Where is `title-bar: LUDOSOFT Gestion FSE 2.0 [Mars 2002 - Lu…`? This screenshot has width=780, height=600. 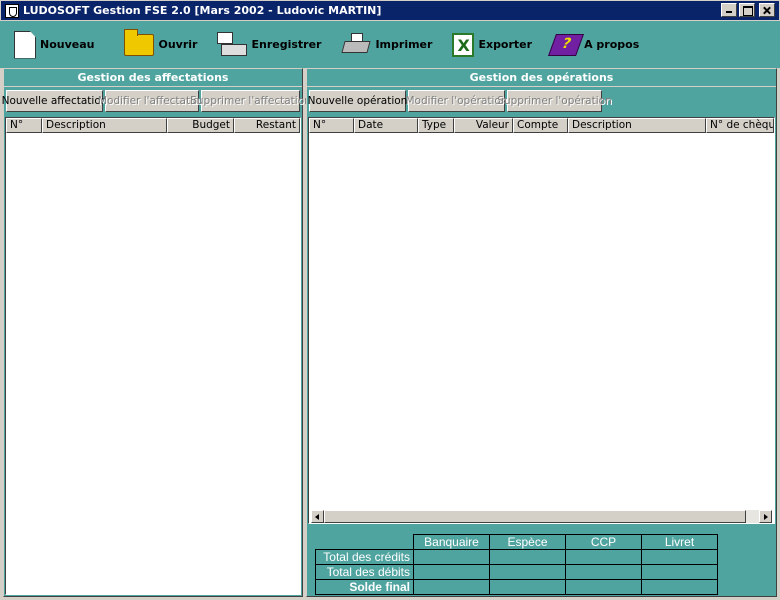
title-bar: LUDOSOFT Gestion FSE 2.0 [Mars 2002 - Lu… is located at coordinates (390, 10).